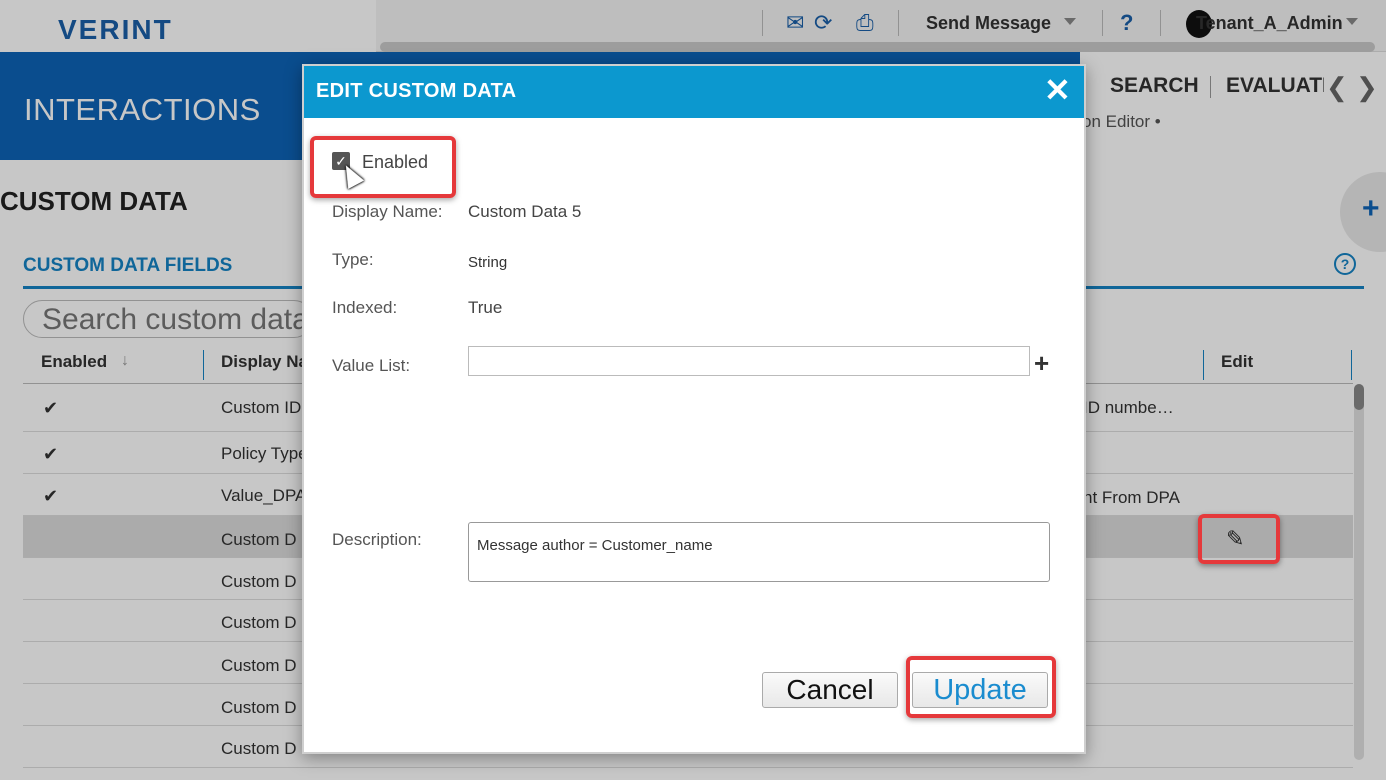 This screenshot has width=1386, height=780. What do you see at coordinates (1057, 90) in the screenshot?
I see `close-icon: ✕` at bounding box center [1057, 90].